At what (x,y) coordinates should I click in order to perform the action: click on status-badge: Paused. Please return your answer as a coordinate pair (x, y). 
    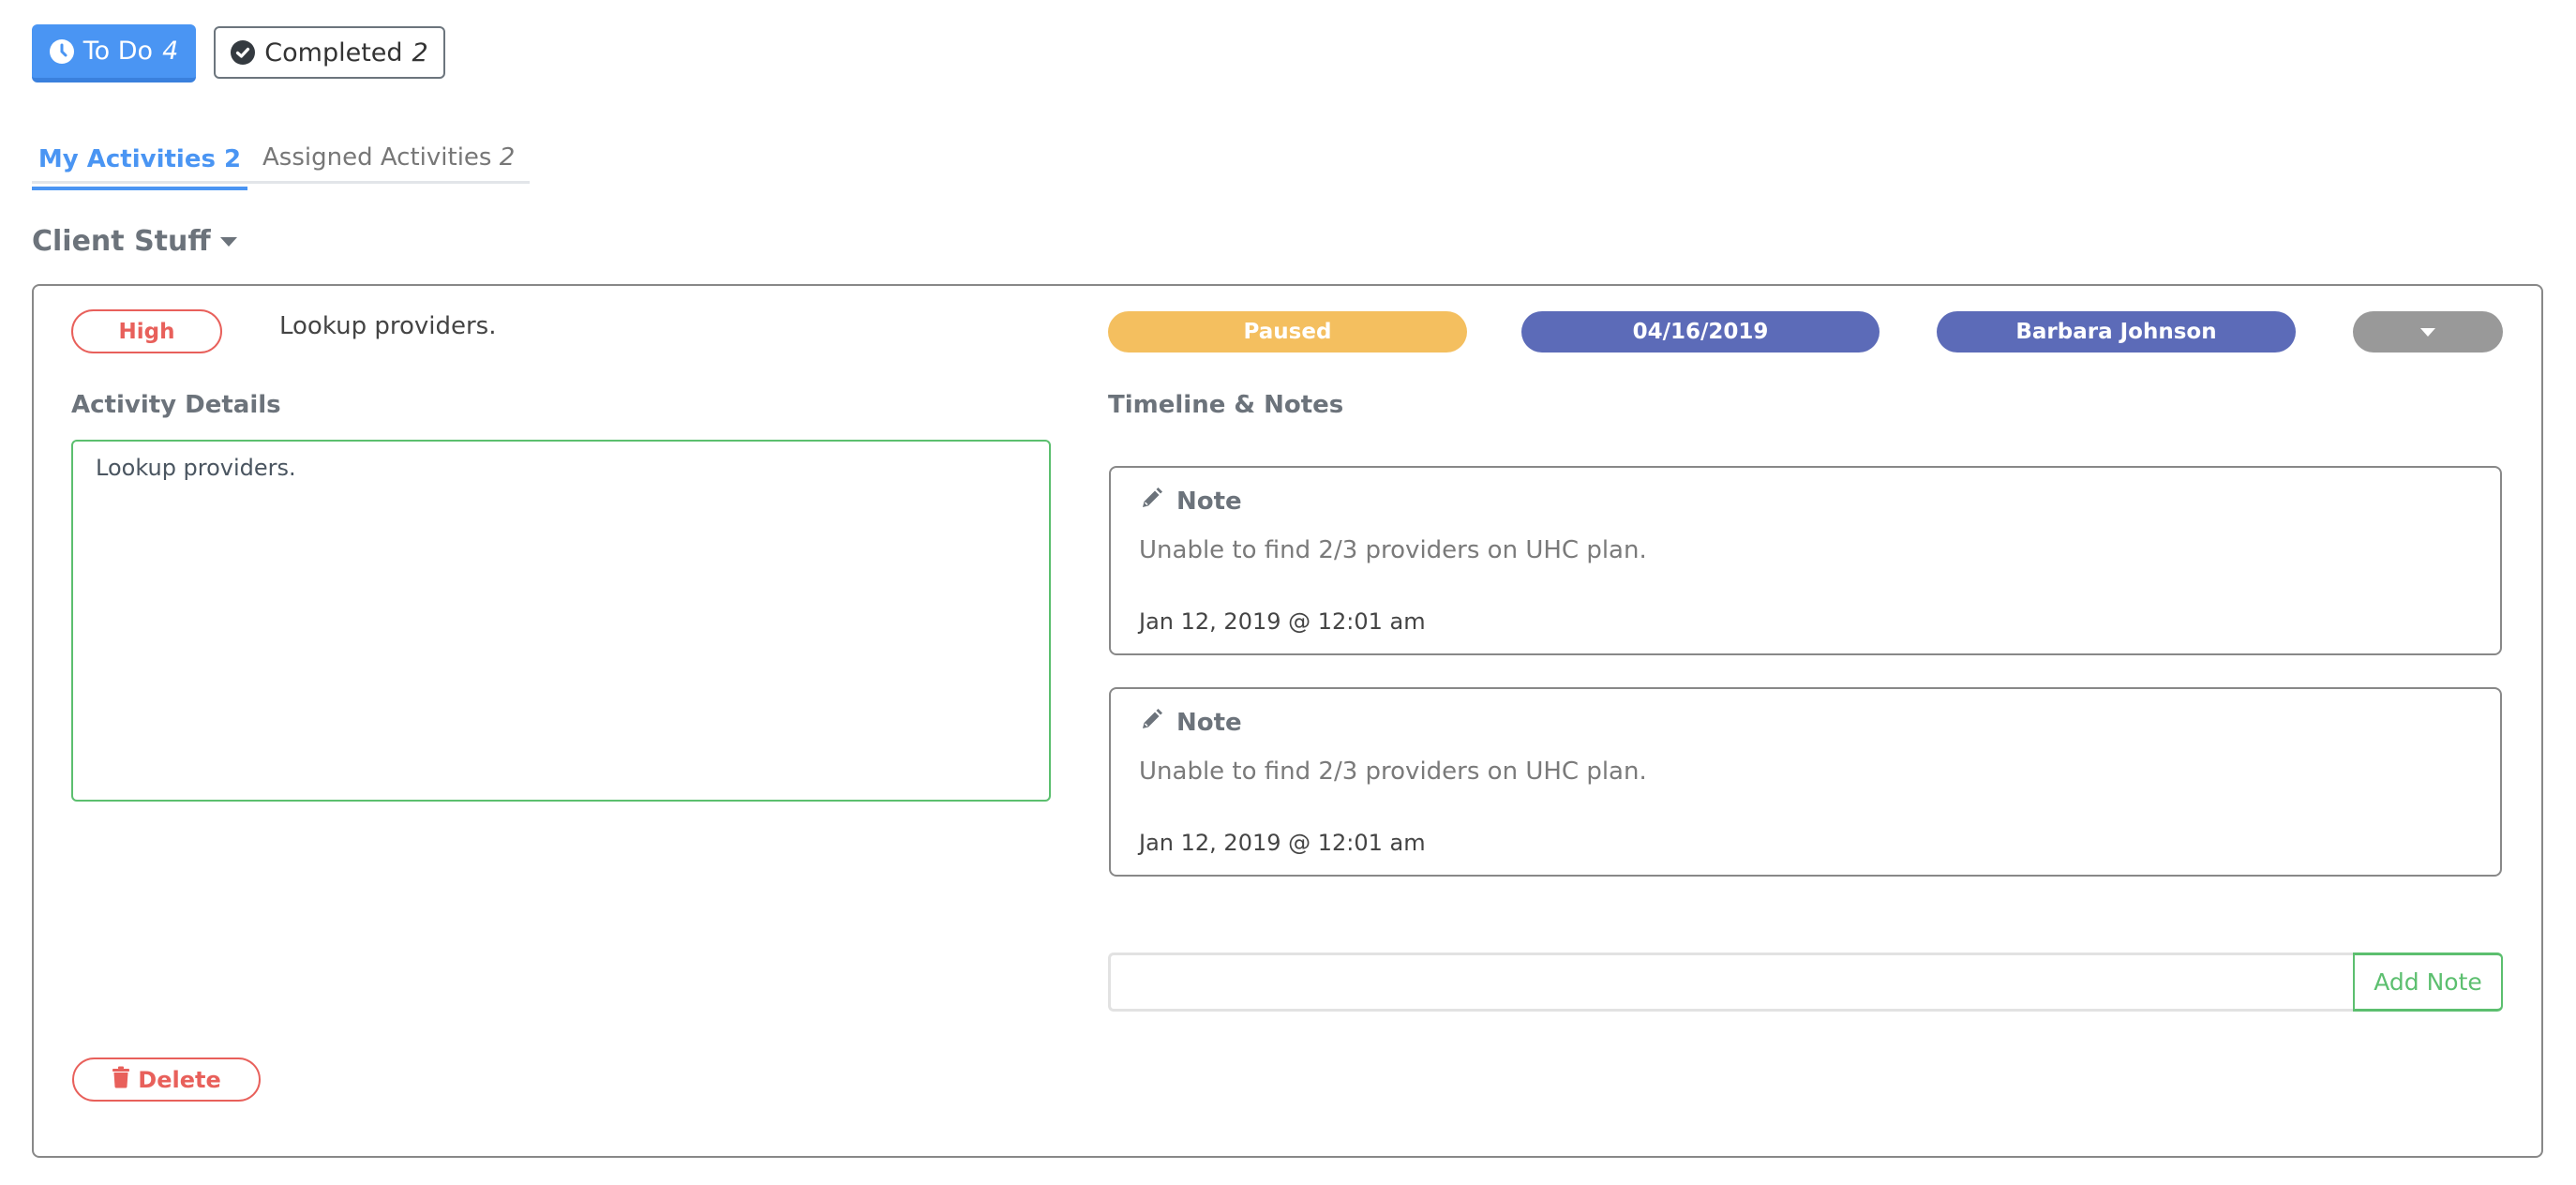
    Looking at the image, I should click on (1287, 331).